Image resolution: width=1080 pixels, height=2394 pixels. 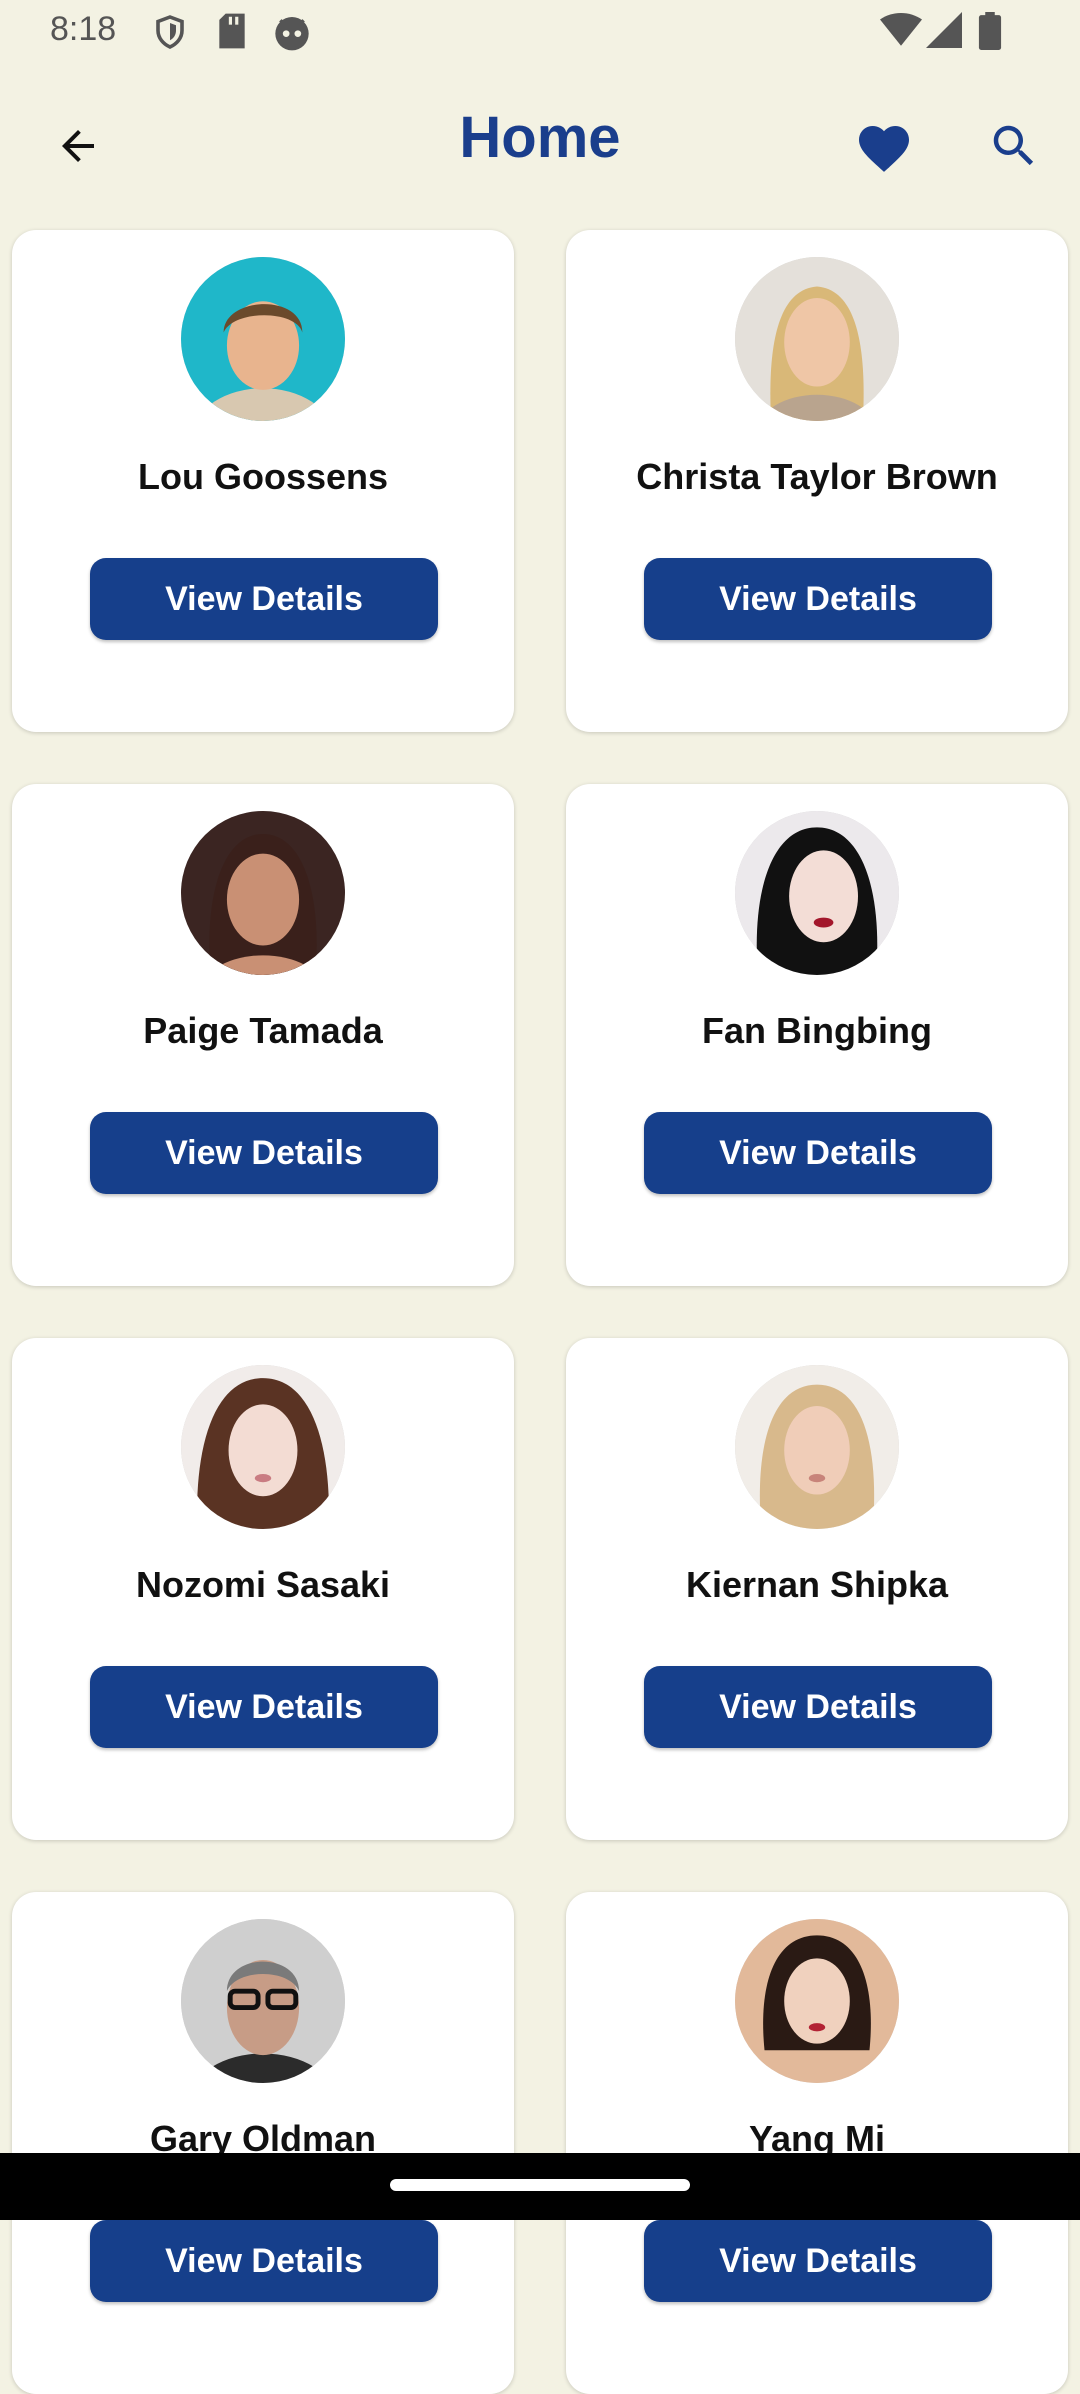 What do you see at coordinates (817, 1584) in the screenshot?
I see `card-name: Kiernan Shipka` at bounding box center [817, 1584].